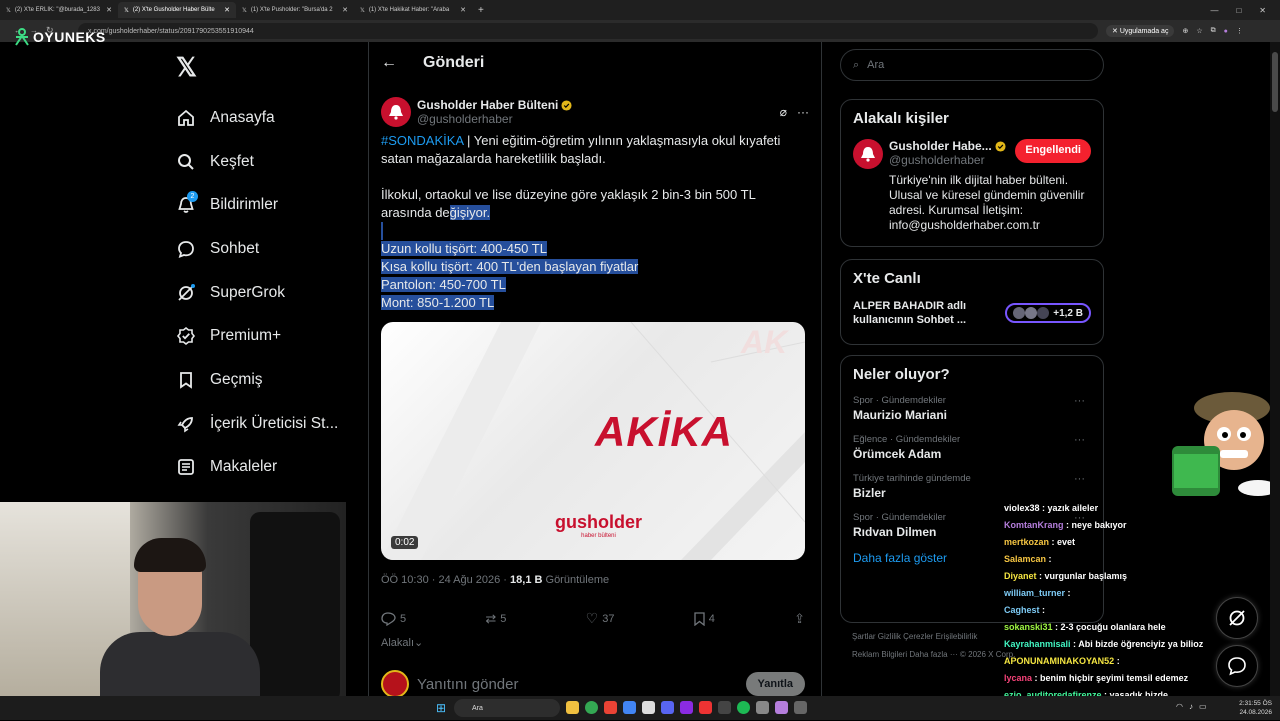  I want to click on close-window-icon: ✕, so click(1262, 10).